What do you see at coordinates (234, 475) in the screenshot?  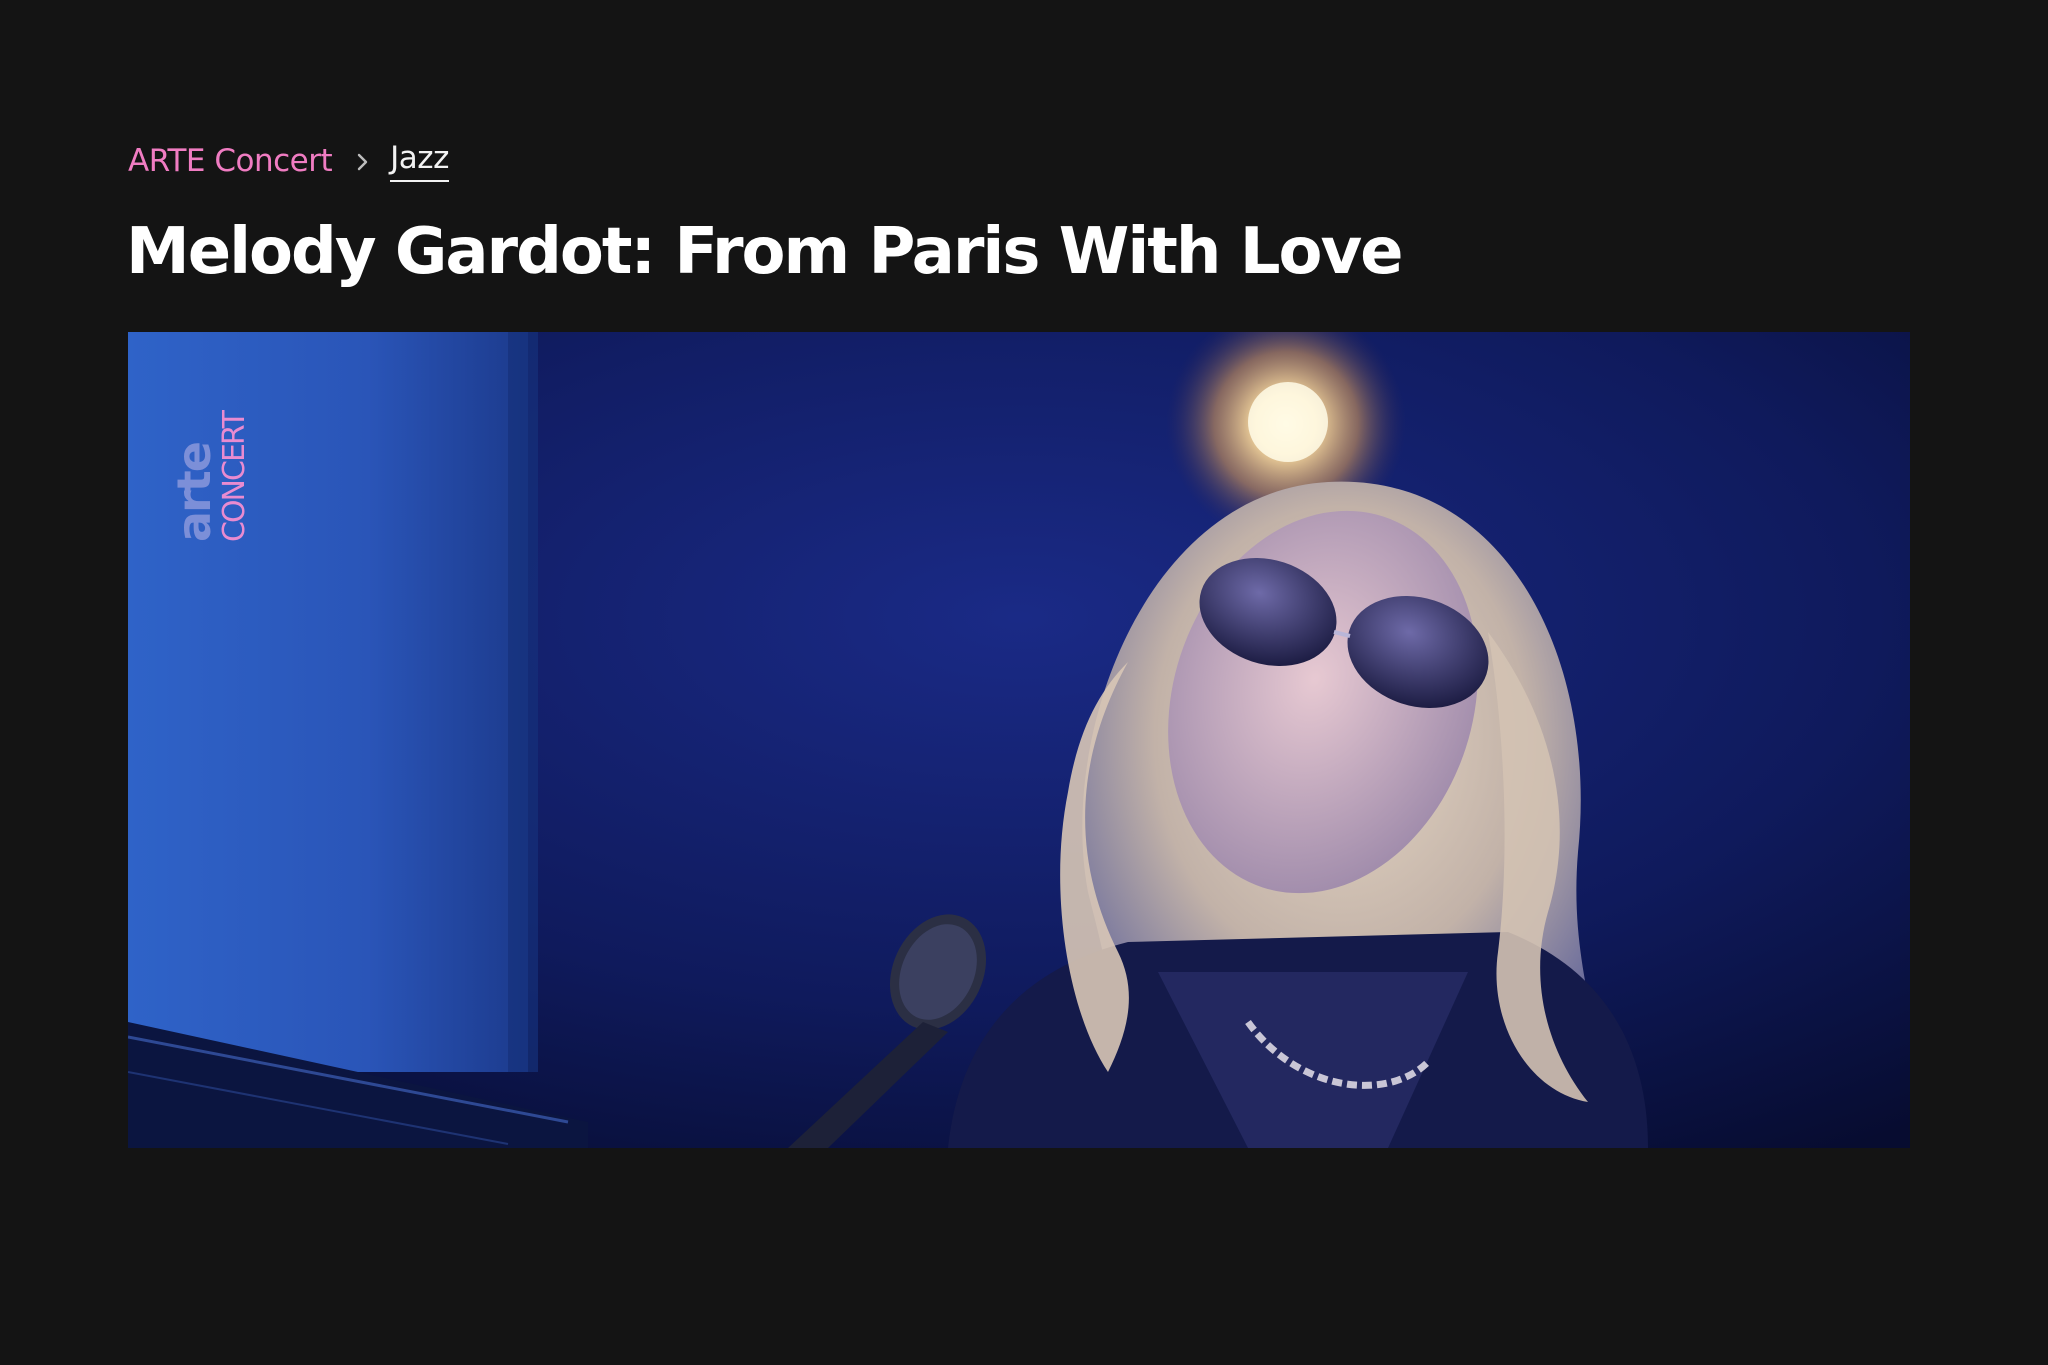 I see `svg-text: CONCERT` at bounding box center [234, 475].